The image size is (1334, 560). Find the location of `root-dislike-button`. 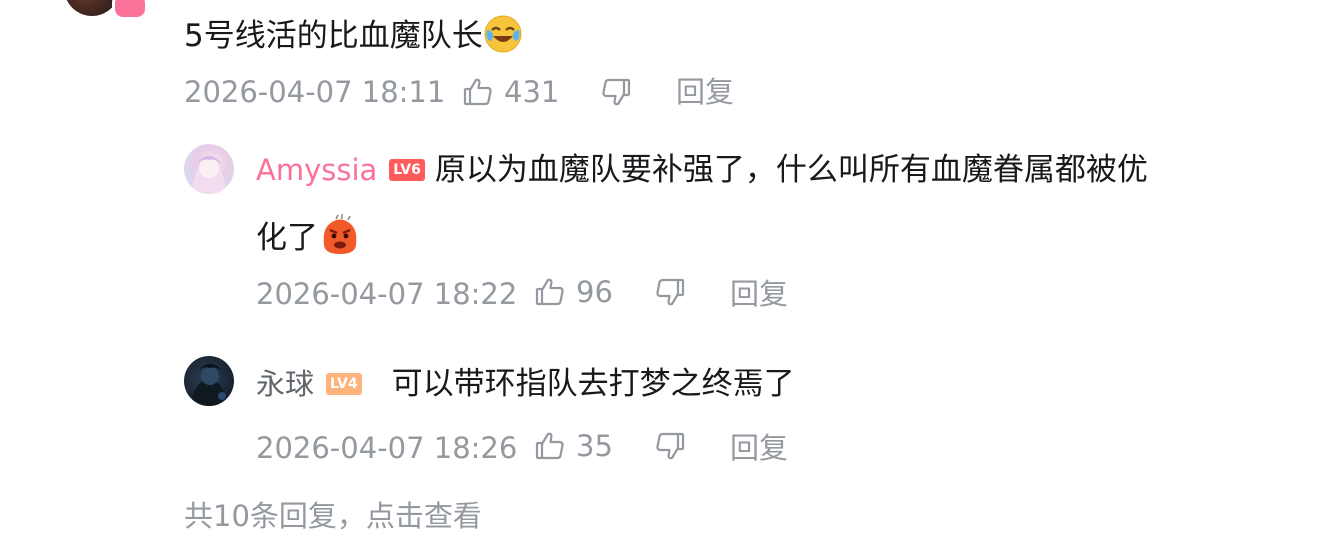

root-dislike-button is located at coordinates (616, 92).